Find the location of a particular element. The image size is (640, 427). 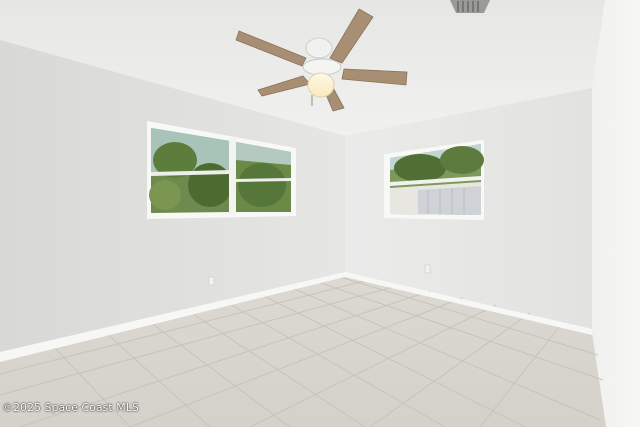

right-wall is located at coordinates (616, 213).